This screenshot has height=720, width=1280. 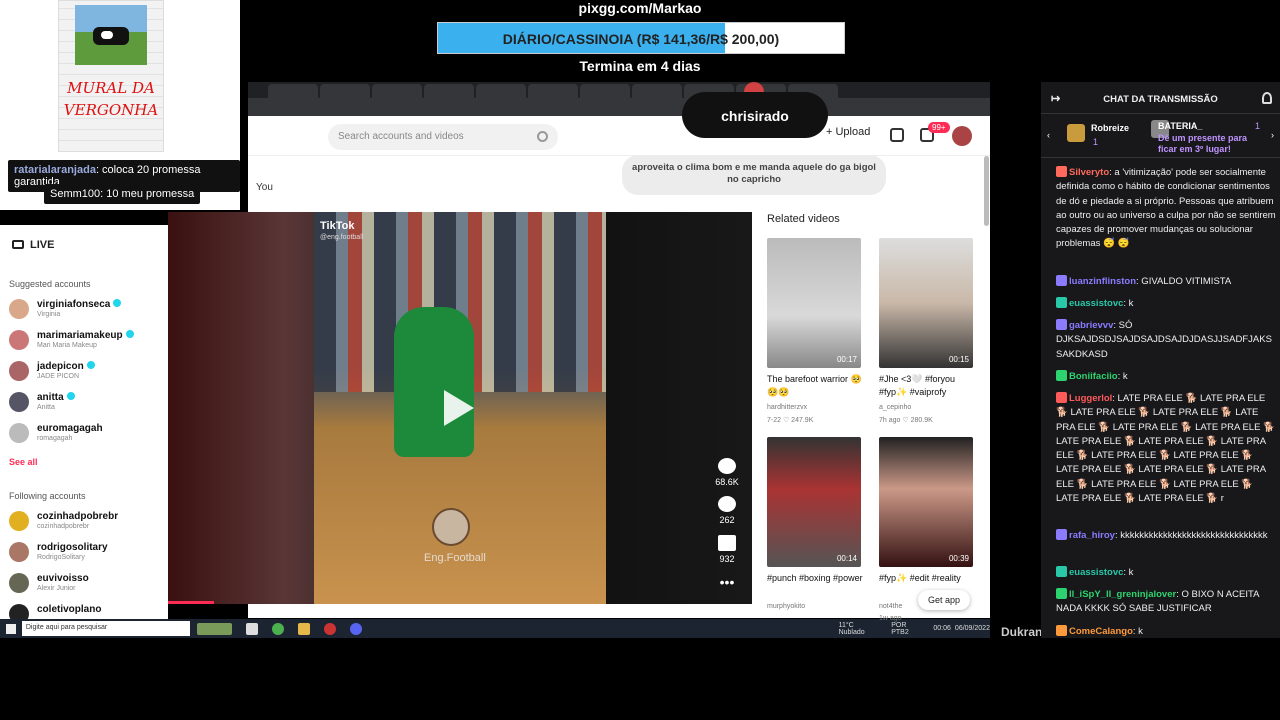 I want to click on related-thumbnail: 00:17, so click(x=814, y=303).